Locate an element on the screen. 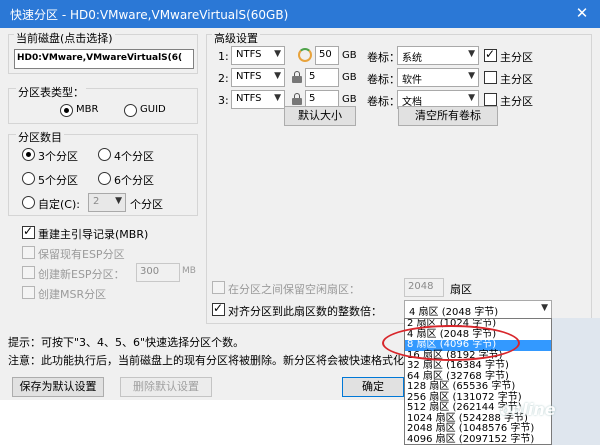  advanced-title: 高级设置 is located at coordinates (236, 38).